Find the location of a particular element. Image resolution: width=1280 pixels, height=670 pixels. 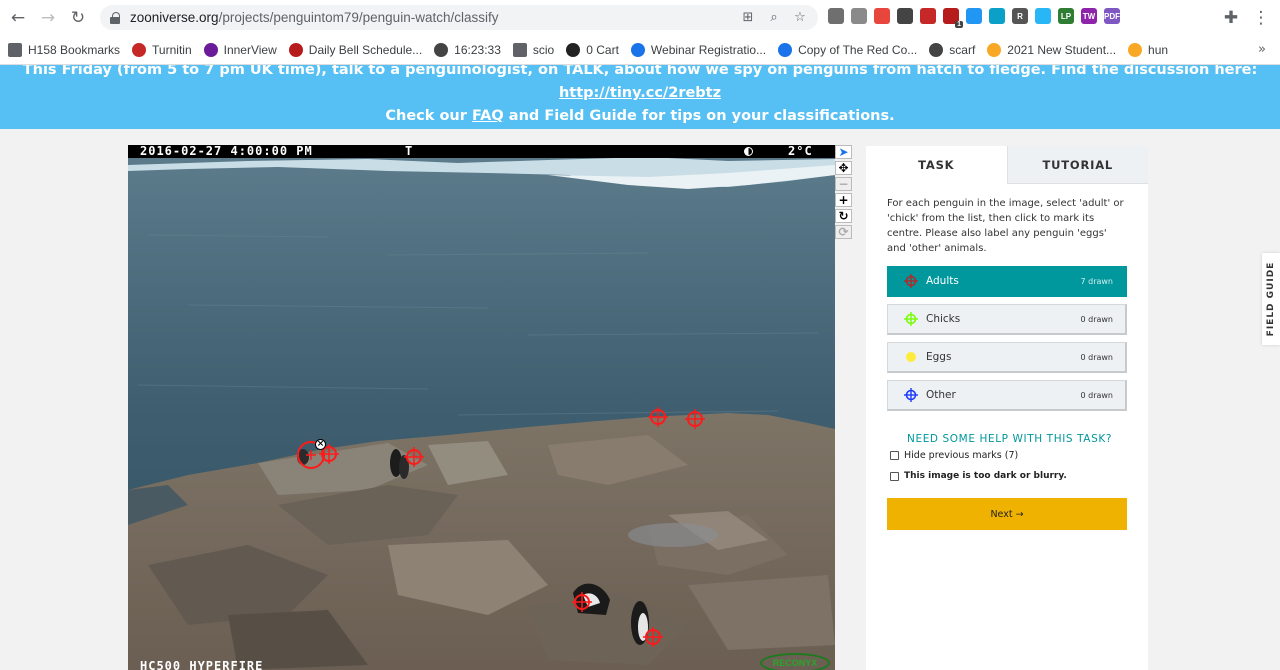

bookmark-item: hun is located at coordinates (1148, 49).